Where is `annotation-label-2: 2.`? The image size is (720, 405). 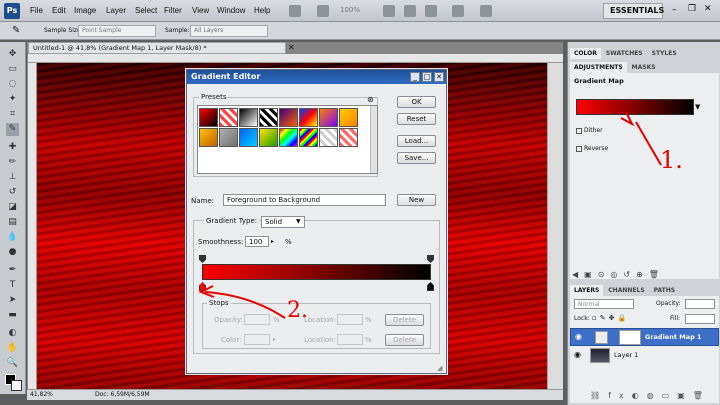
annotation-label-2: 2. is located at coordinates (297, 310).